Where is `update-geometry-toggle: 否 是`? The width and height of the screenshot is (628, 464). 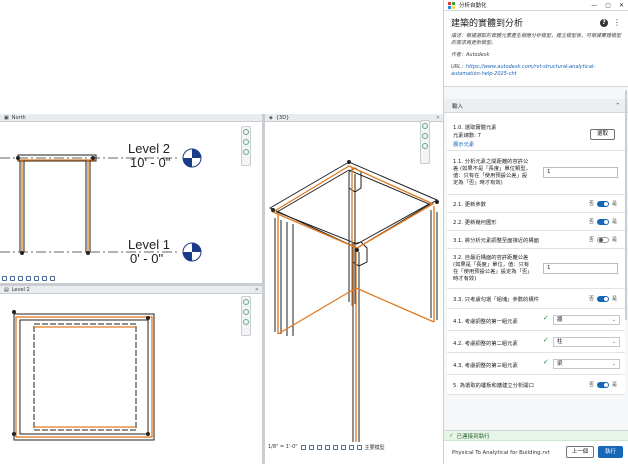 update-geometry-toggle: 否 是 is located at coordinates (603, 221).